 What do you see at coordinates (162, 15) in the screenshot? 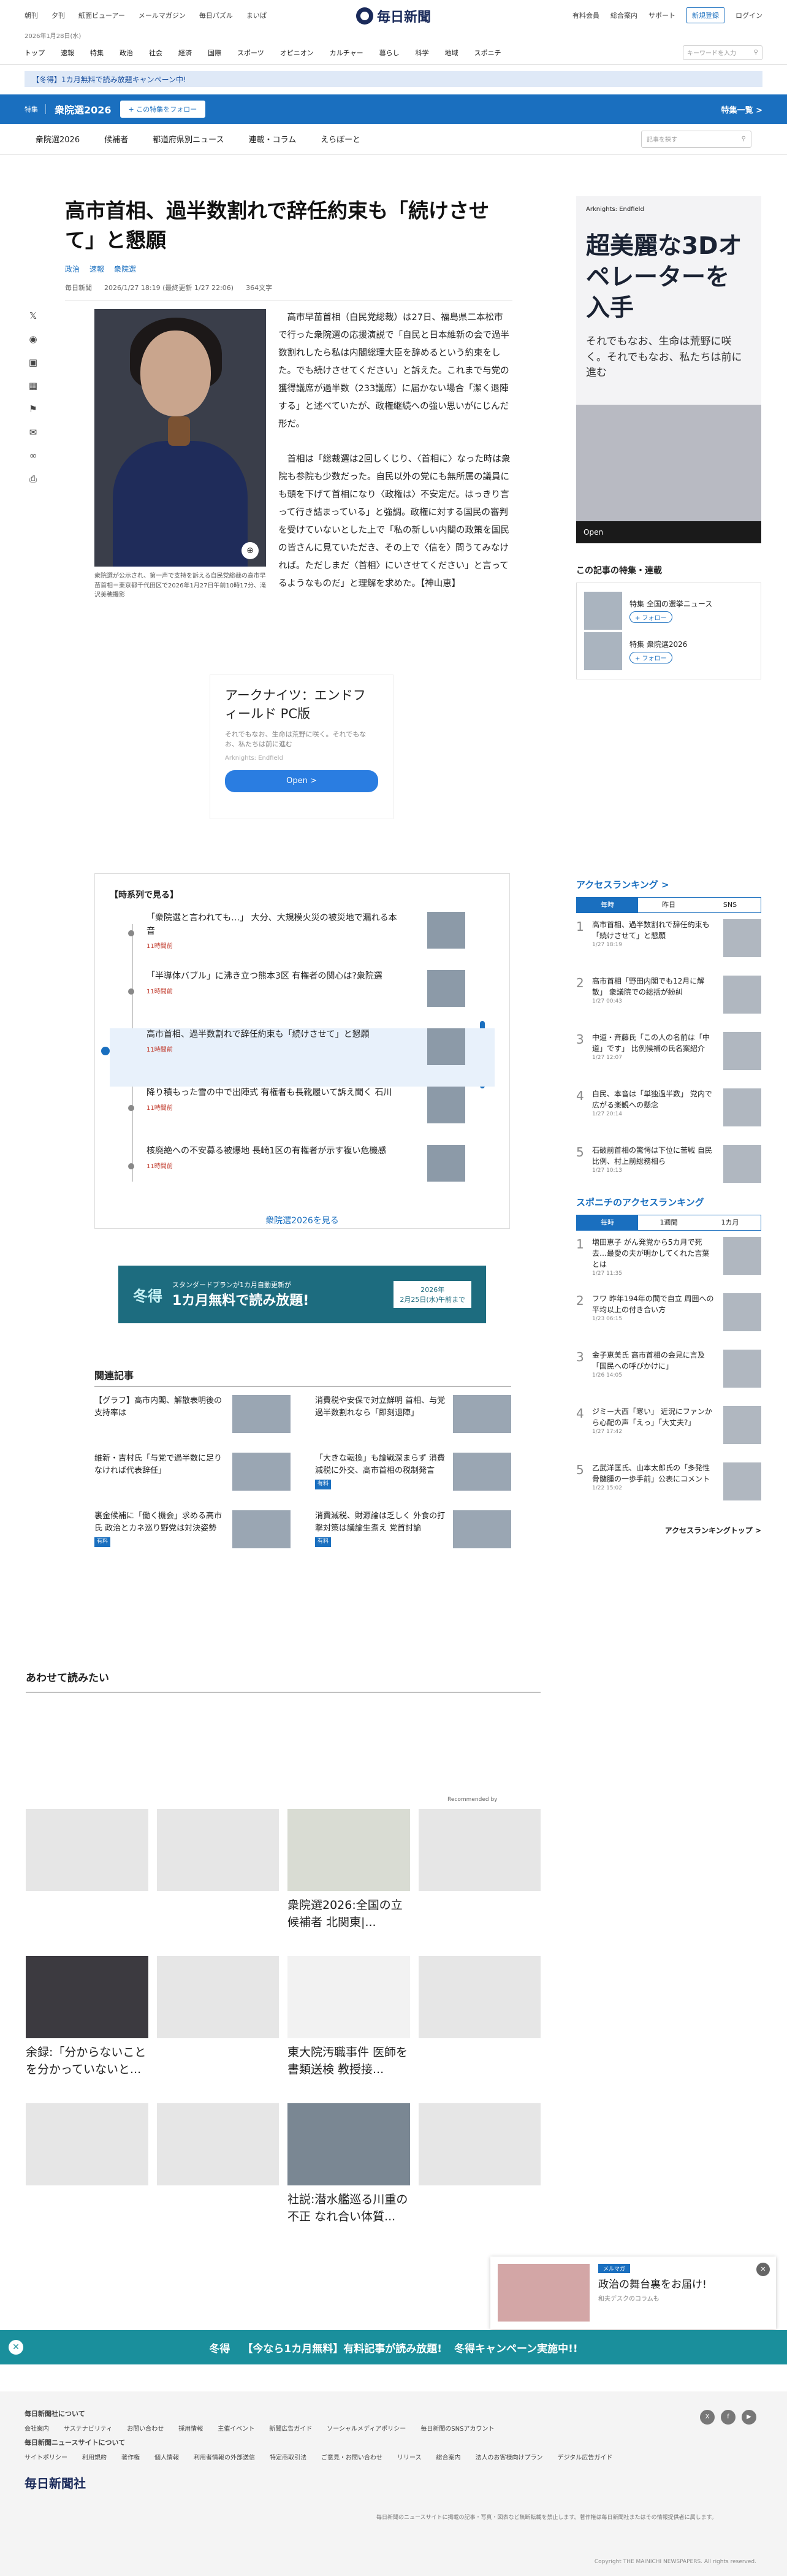
I see `top-link: メールマガジン` at bounding box center [162, 15].